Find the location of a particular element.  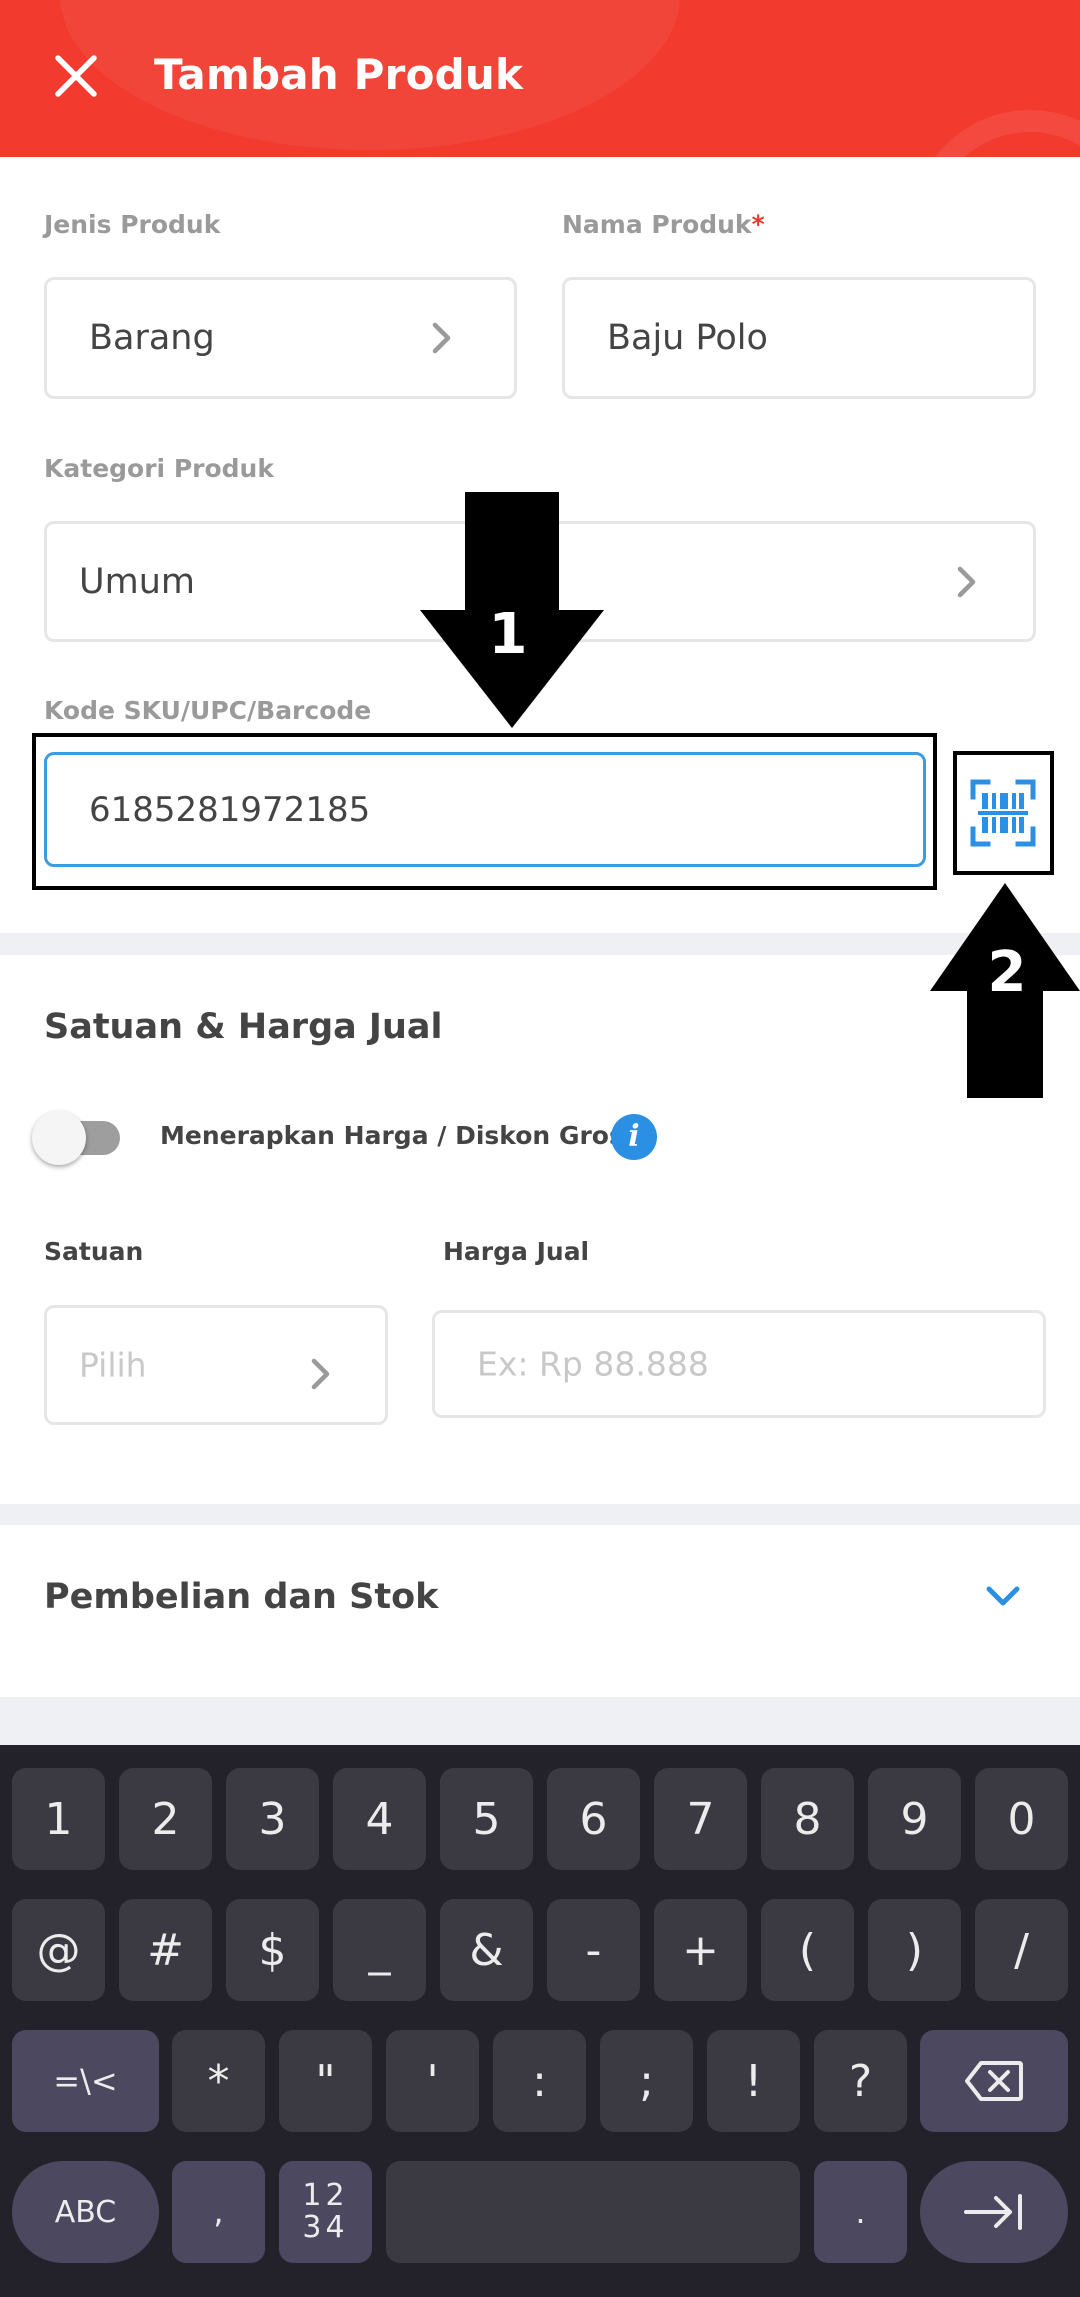

key-9: 9 is located at coordinates (914, 1819).